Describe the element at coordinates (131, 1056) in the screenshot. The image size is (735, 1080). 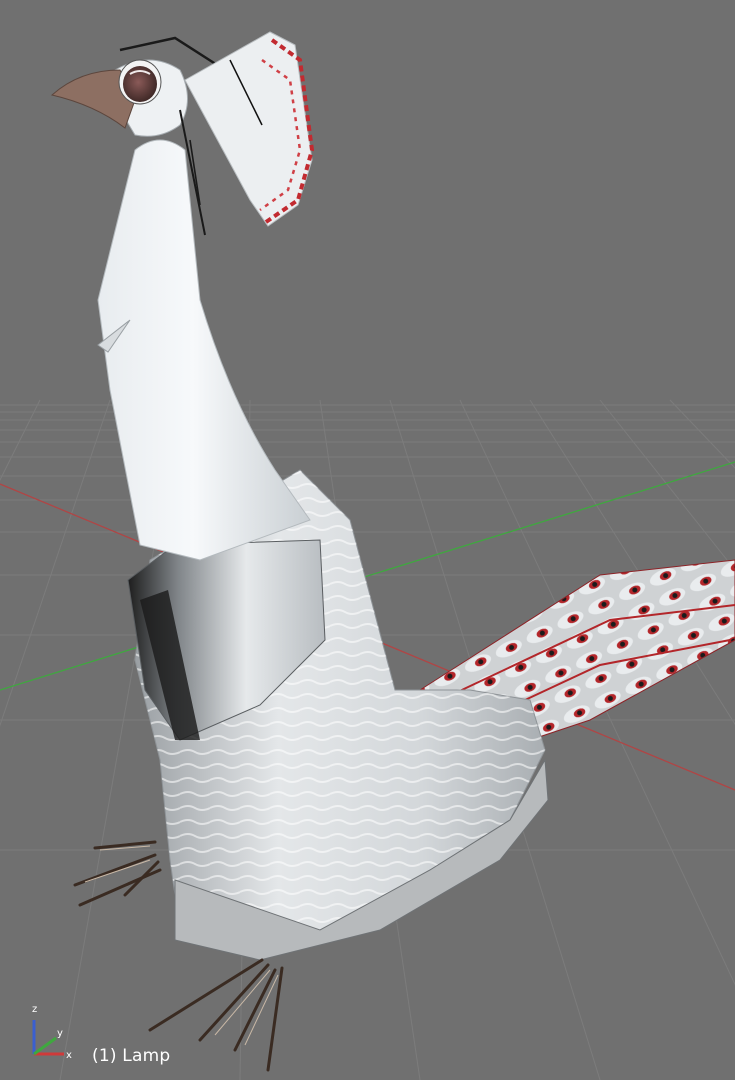
I see `active-object-label: (1) Lamp` at that location.